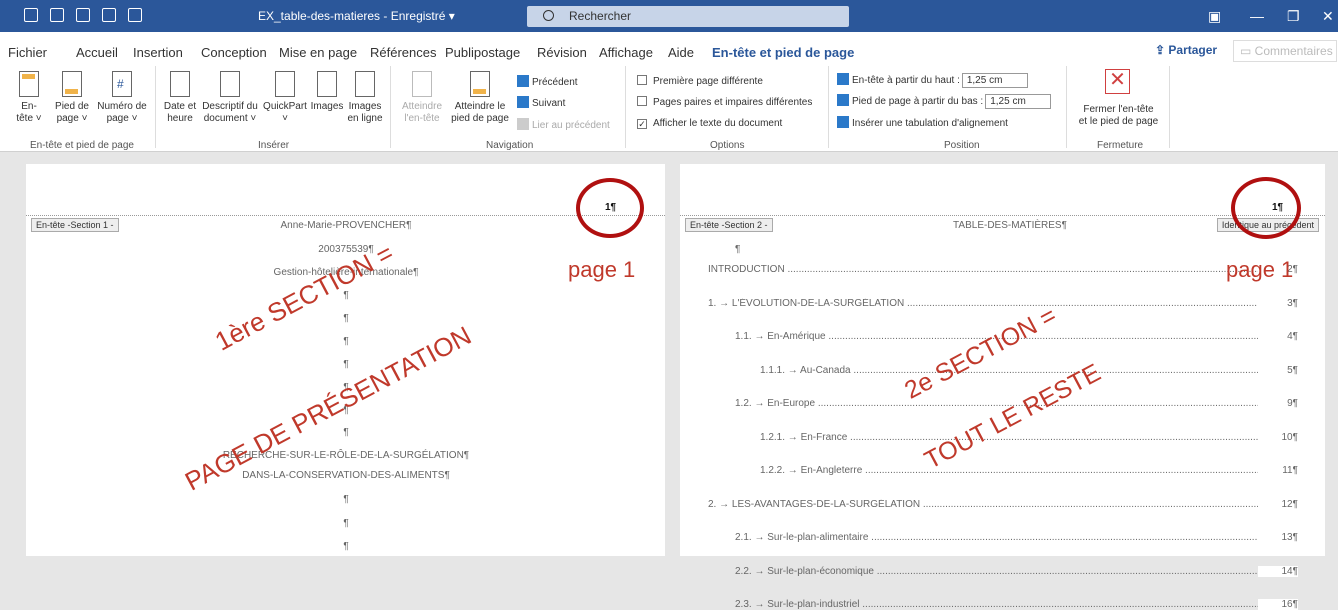 The image size is (1338, 610). What do you see at coordinates (1293, 16) in the screenshot?
I see `restore-icon: ❐` at bounding box center [1293, 16].